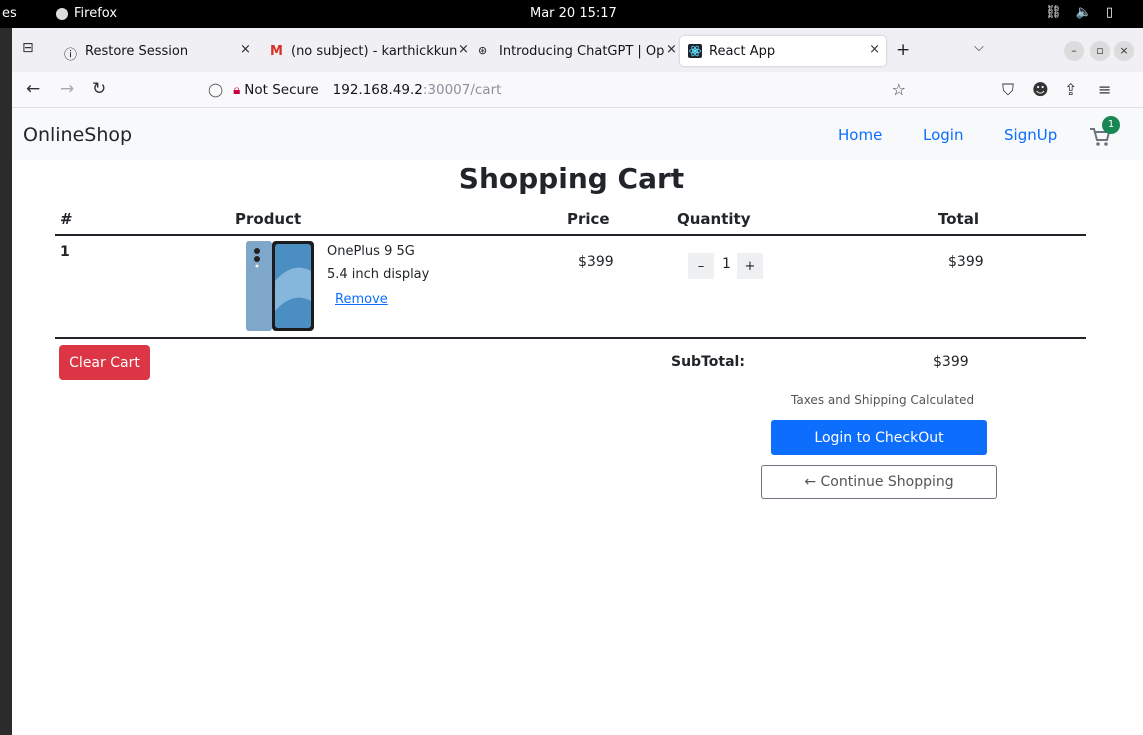 This screenshot has width=1143, height=735. What do you see at coordinates (714, 219) in the screenshot?
I see `header-quantity: Quantity` at bounding box center [714, 219].